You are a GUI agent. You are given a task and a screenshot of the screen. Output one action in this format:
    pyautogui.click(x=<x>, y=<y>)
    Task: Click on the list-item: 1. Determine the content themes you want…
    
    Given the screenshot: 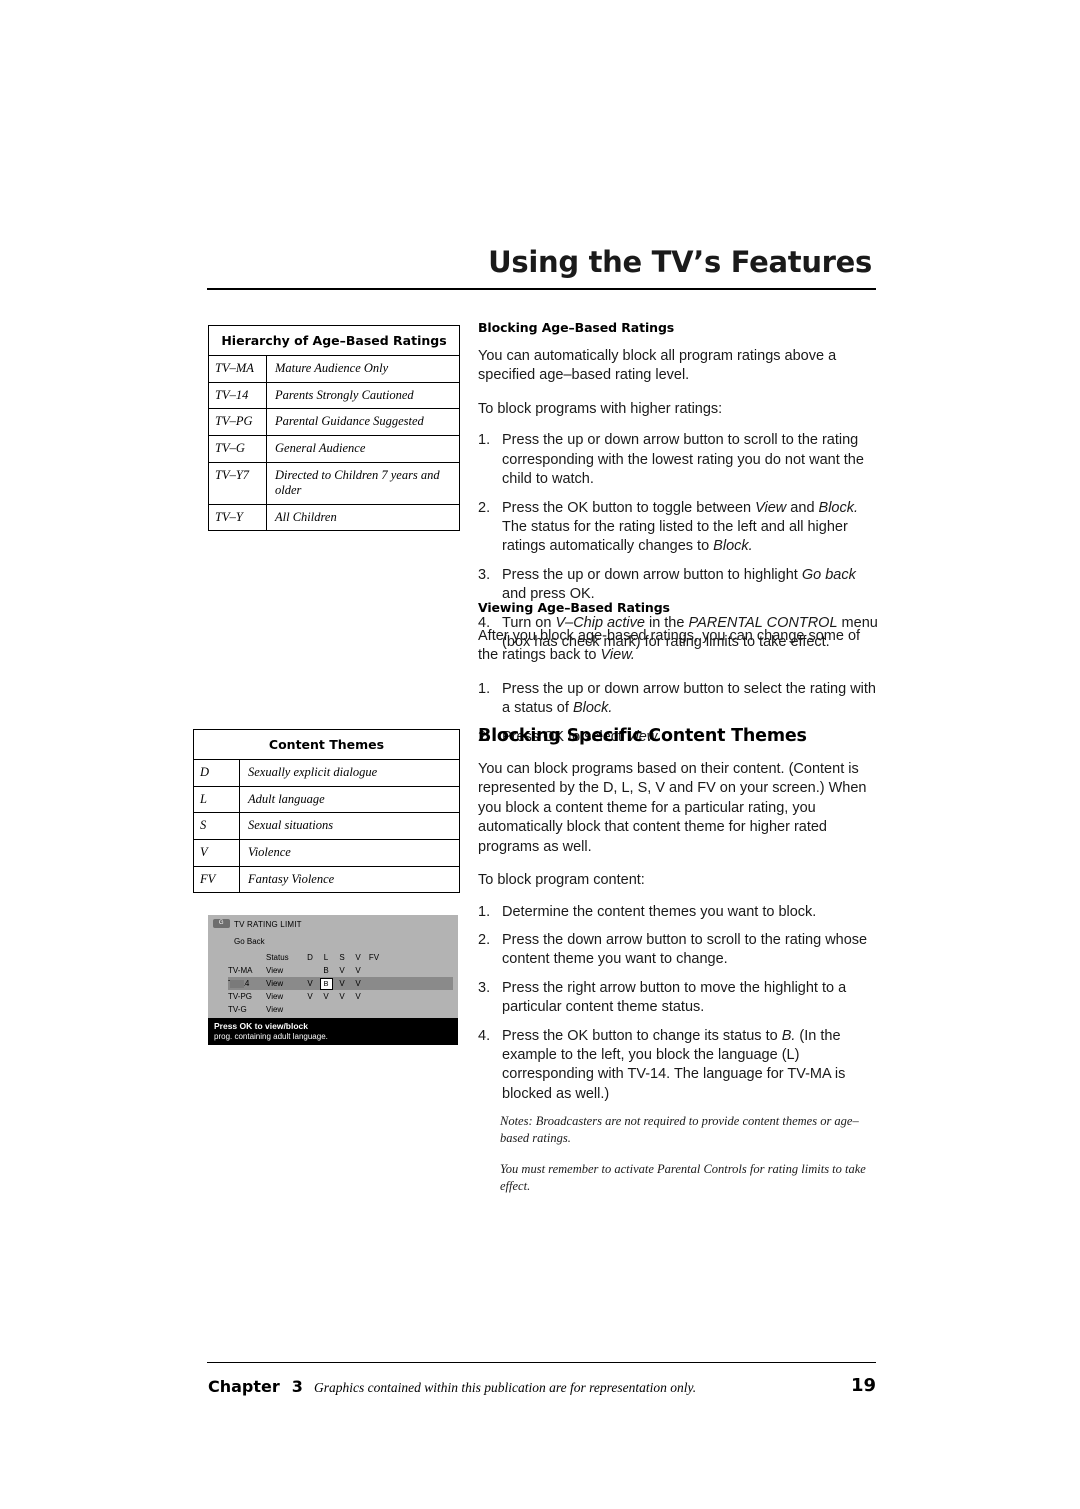 What is the action you would take?
    pyautogui.click(x=678, y=912)
    